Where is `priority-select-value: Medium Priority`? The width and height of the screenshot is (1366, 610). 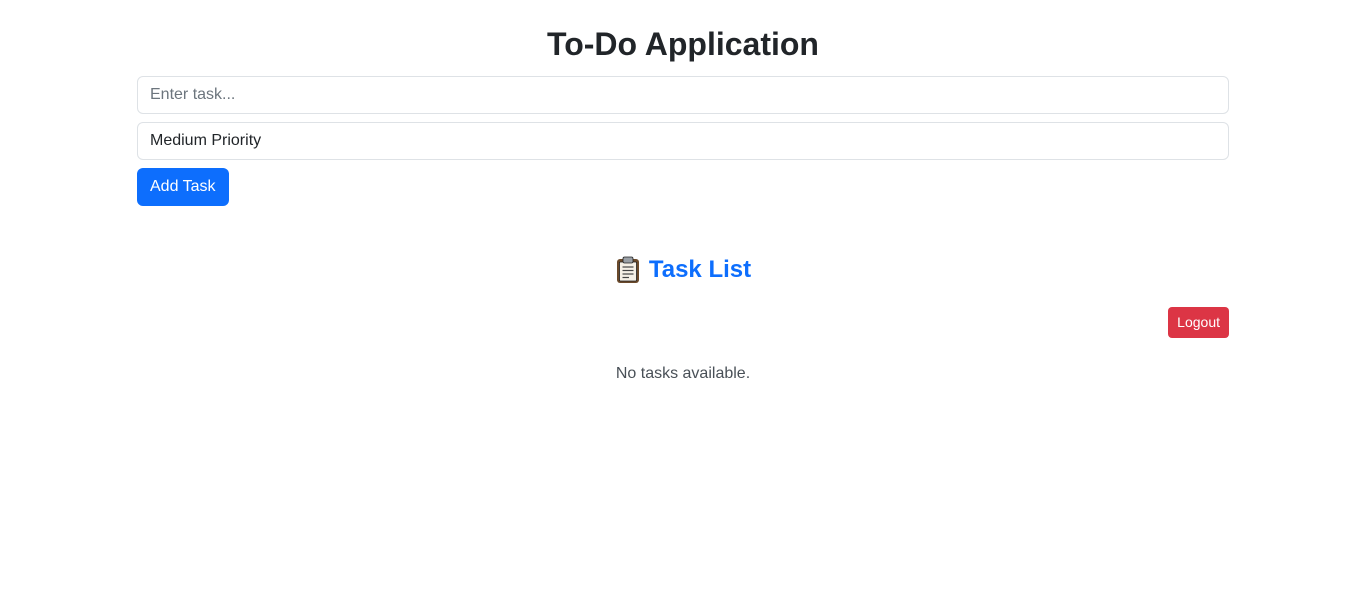 priority-select-value: Medium Priority is located at coordinates (206, 140).